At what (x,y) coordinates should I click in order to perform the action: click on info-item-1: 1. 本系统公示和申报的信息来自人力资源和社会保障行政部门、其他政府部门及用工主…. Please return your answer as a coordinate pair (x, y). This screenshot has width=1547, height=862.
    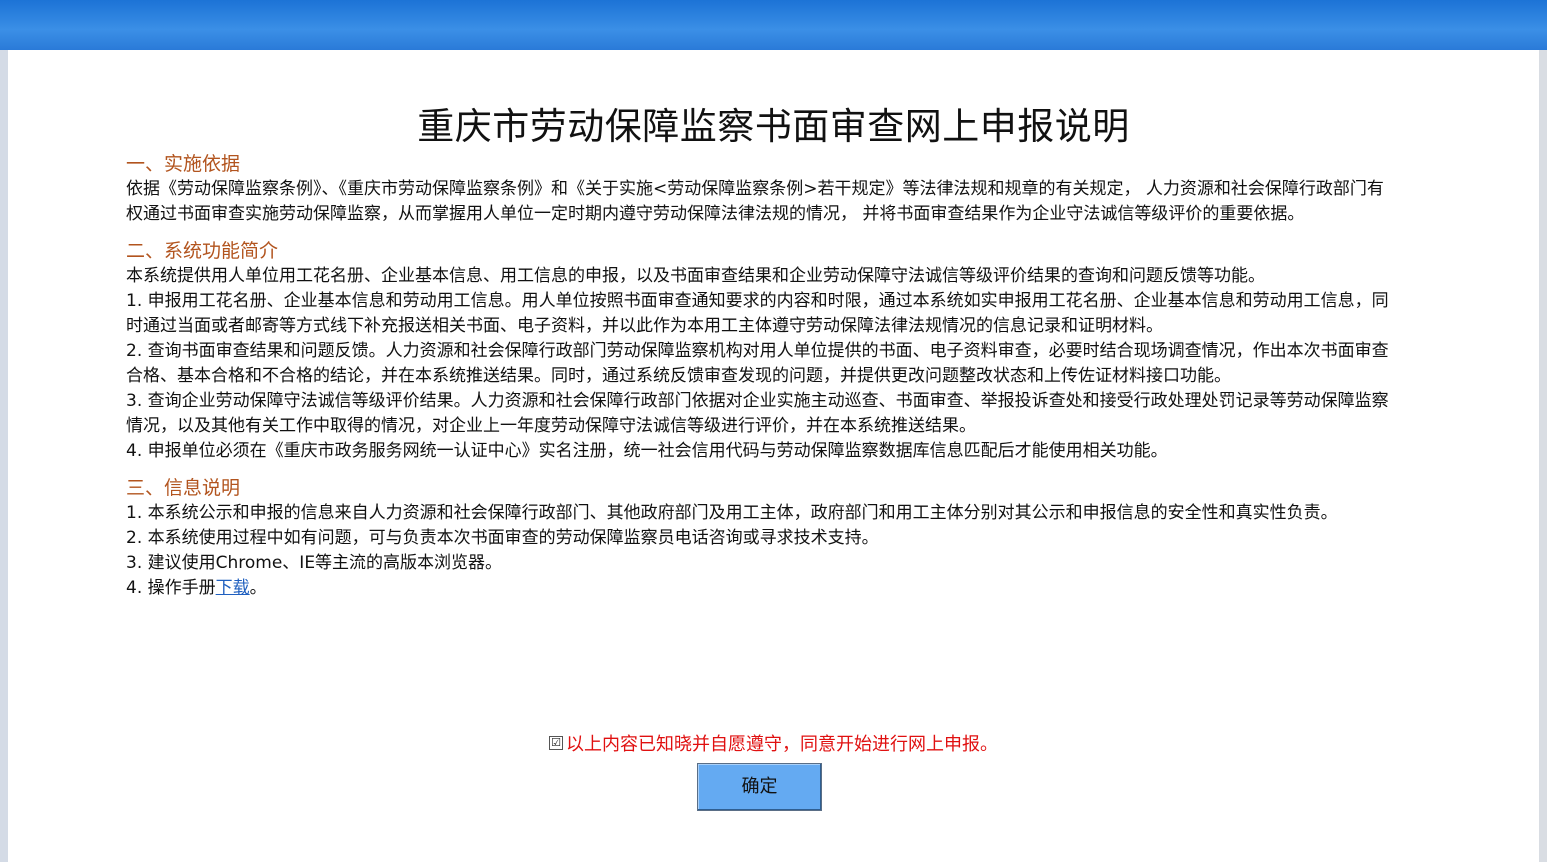
    Looking at the image, I should click on (732, 513).